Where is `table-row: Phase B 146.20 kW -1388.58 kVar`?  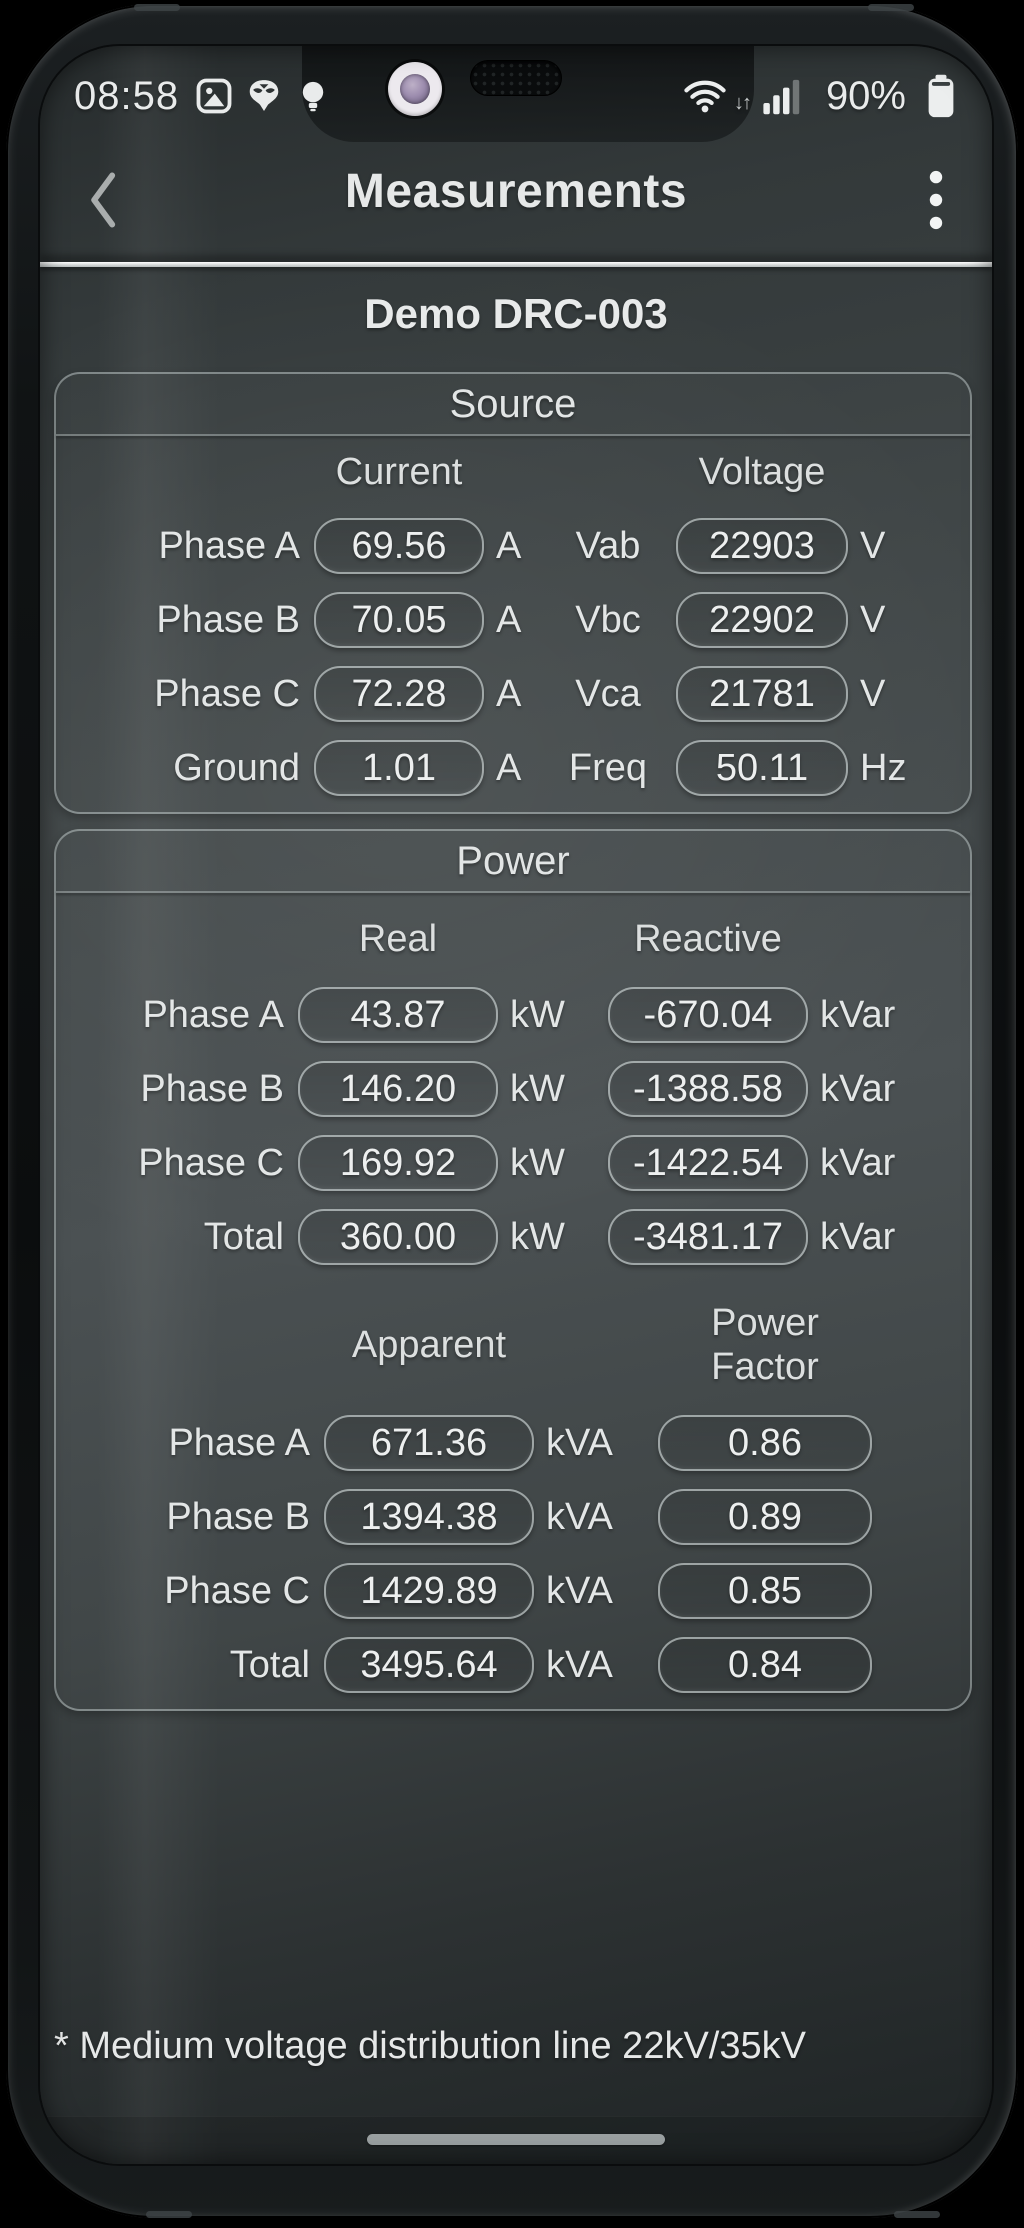 table-row: Phase B 146.20 kW -1388.58 kVar is located at coordinates (513, 1089).